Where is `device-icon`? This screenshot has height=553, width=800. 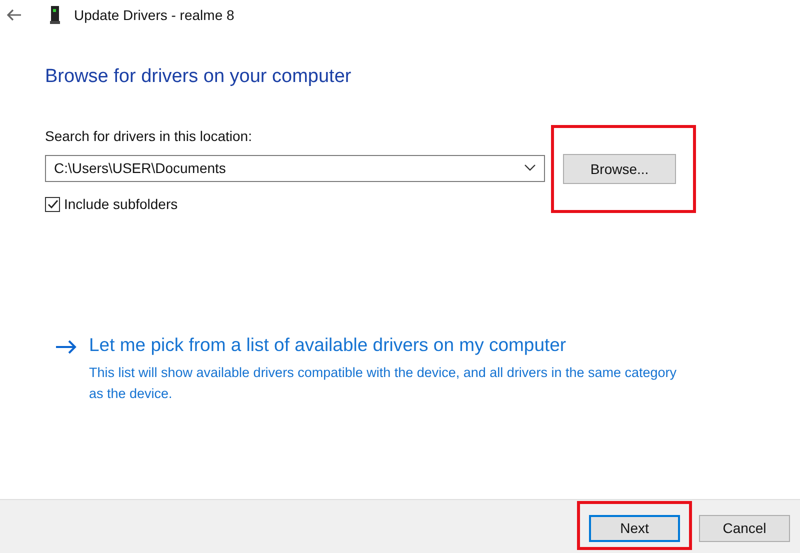 device-icon is located at coordinates (55, 15).